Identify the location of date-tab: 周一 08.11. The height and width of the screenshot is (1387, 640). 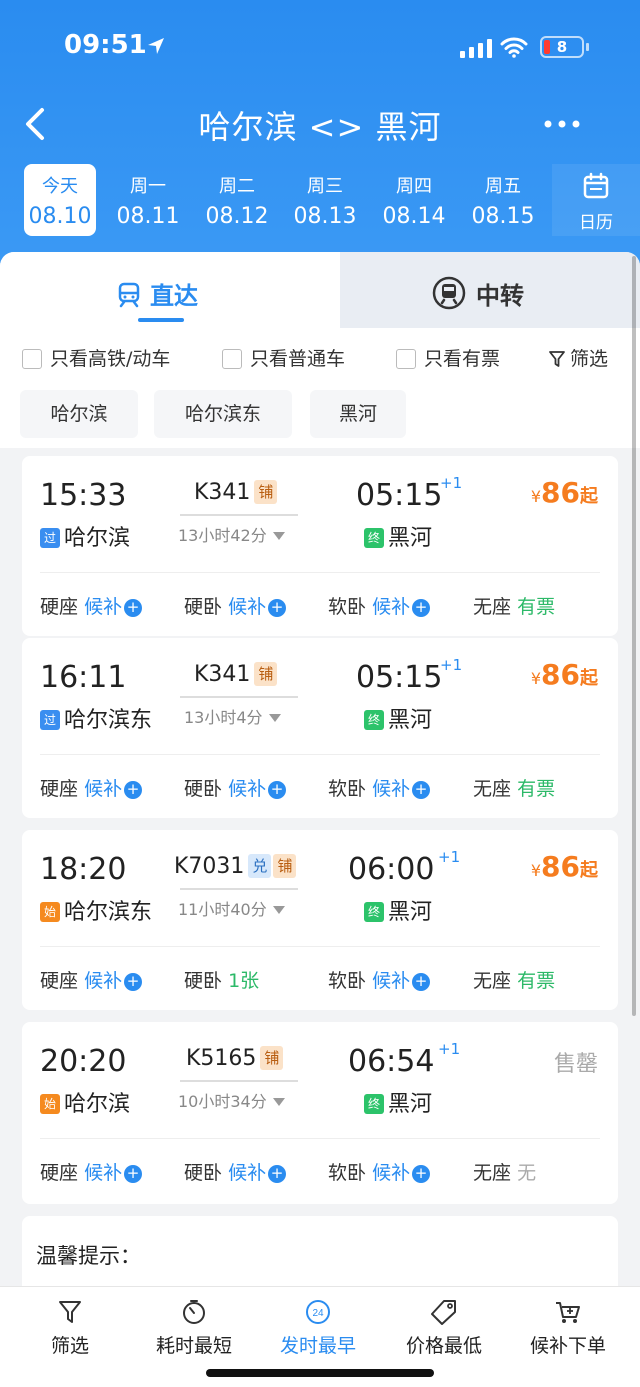
(148, 200).